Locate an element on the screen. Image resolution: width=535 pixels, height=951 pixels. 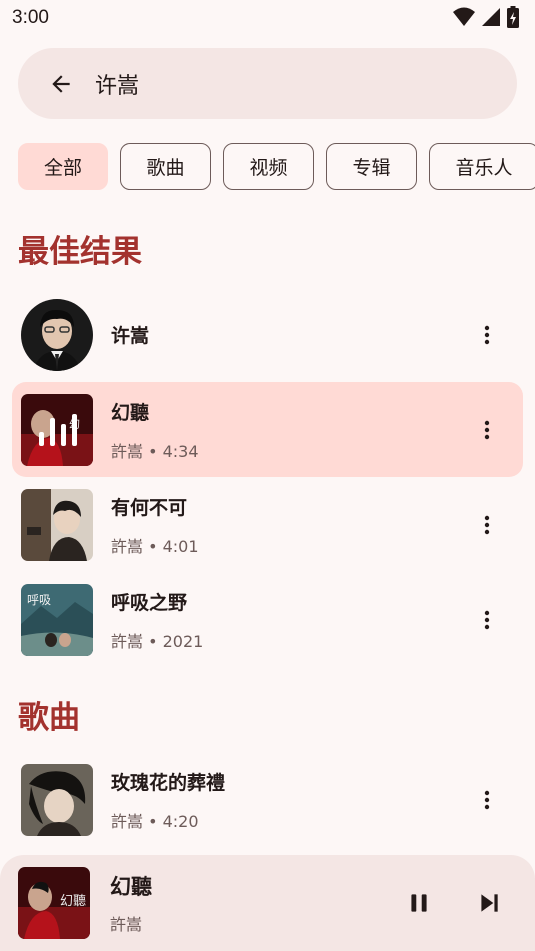
song-texts: 有何不可 許嵩 • 4:01 is located at coordinates (289, 525).